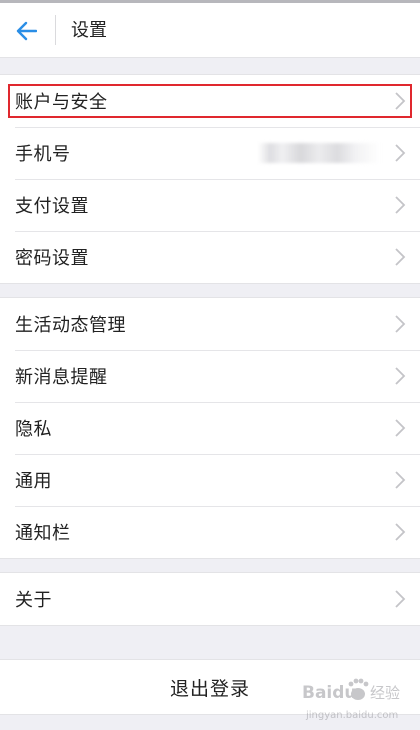 This screenshot has height=730, width=420. I want to click on settings-item-label: 通知栏, so click(43, 533).